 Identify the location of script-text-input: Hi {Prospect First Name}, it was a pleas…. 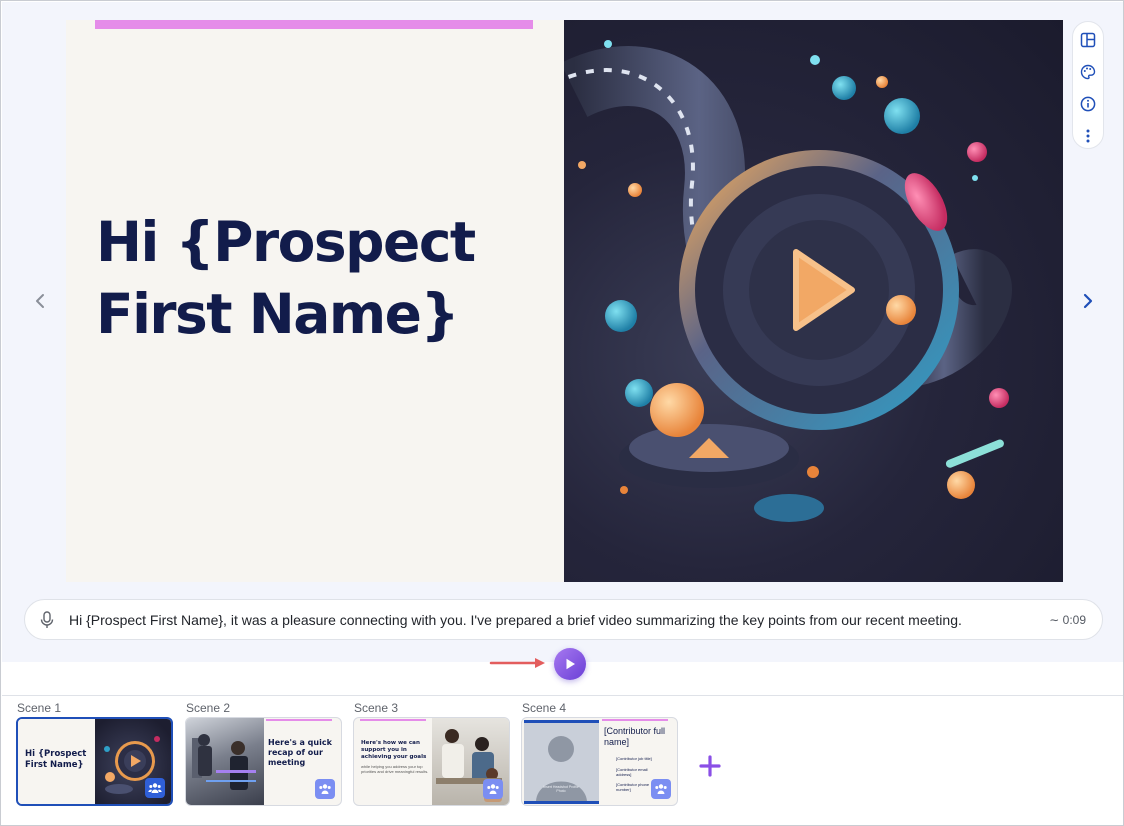
(559, 620).